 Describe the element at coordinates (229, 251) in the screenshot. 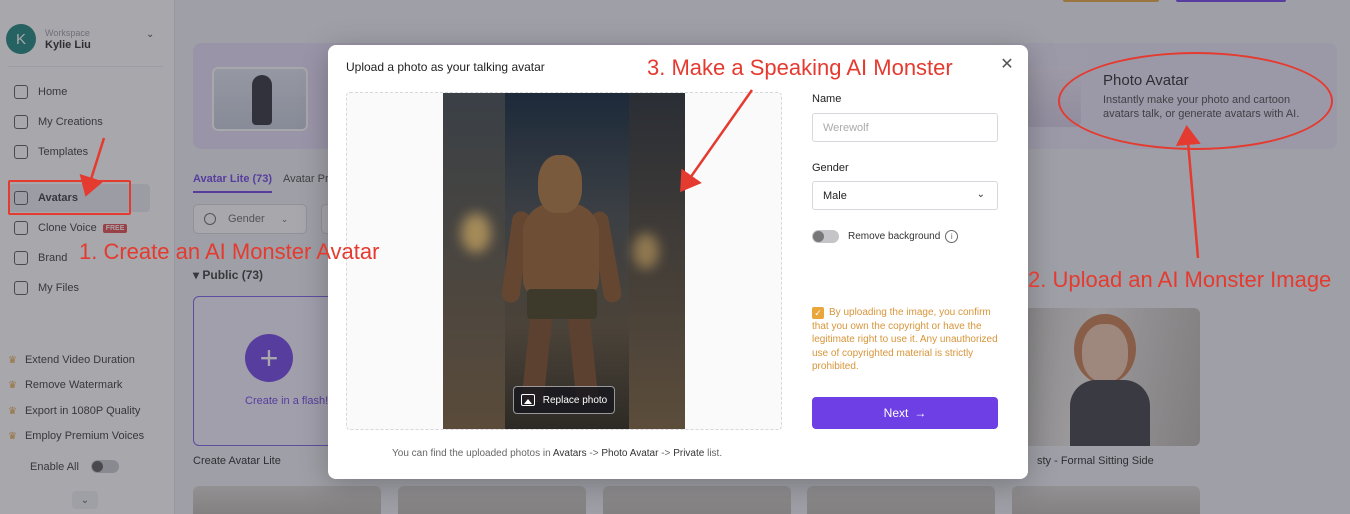

I see `annotation-step-1: 1. Create an AI Monster Avatar` at that location.